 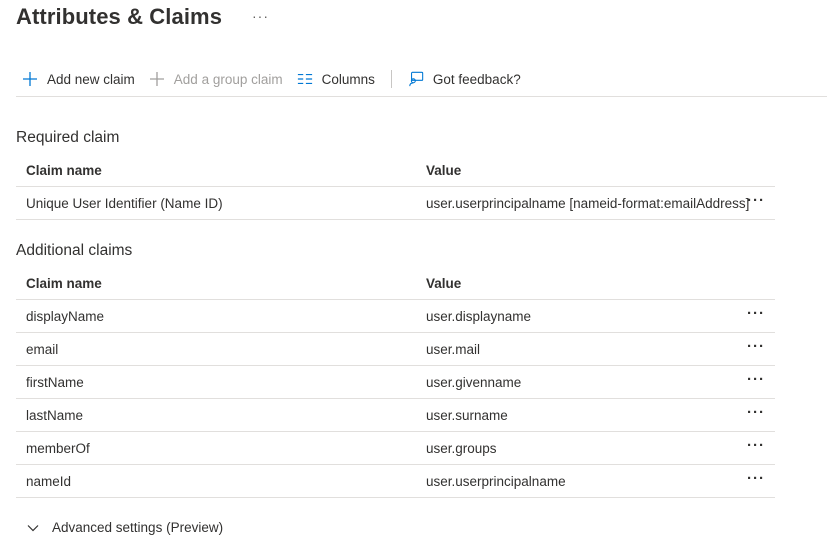 I want to click on feedback-icon, so click(x=416, y=79).